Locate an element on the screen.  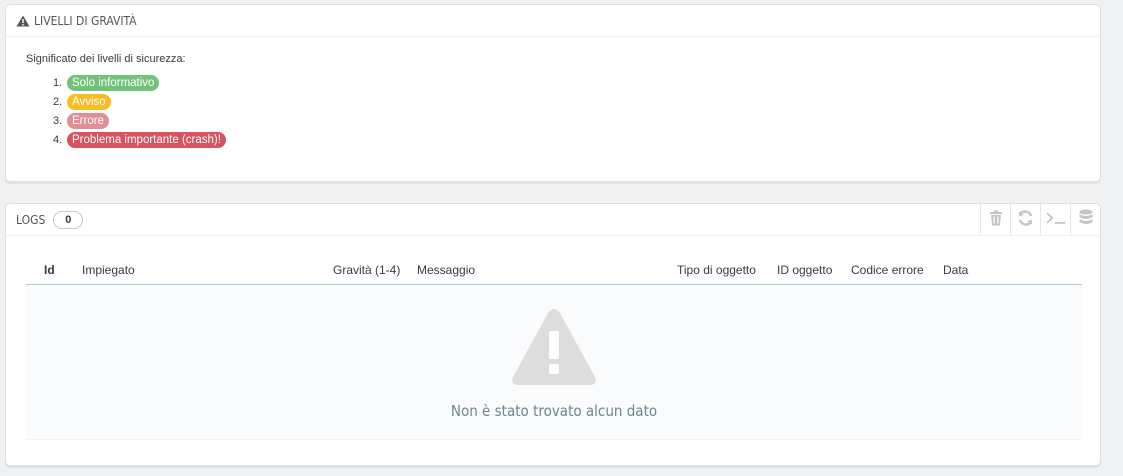
logs-toolbar is located at coordinates (1040, 219).